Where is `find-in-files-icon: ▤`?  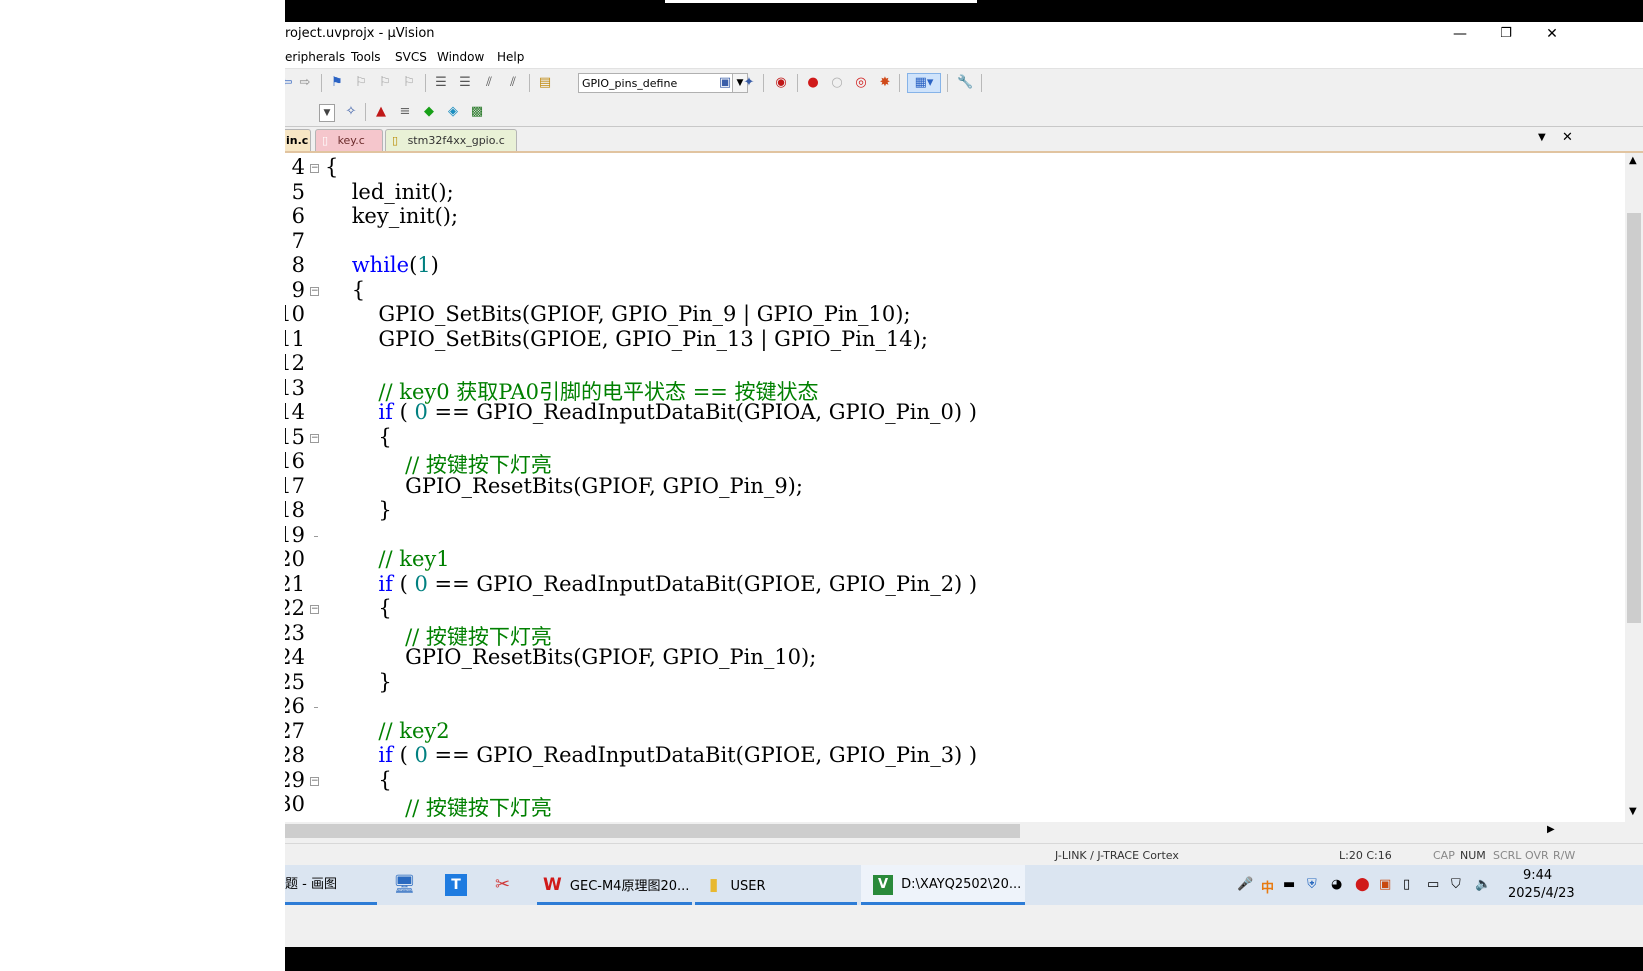 find-in-files-icon: ▤ is located at coordinates (545, 83).